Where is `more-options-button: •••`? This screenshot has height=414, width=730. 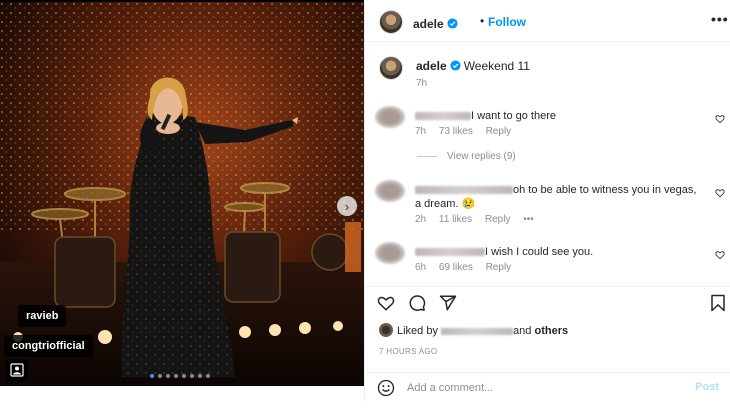
more-options-button: ••• is located at coordinates (720, 19).